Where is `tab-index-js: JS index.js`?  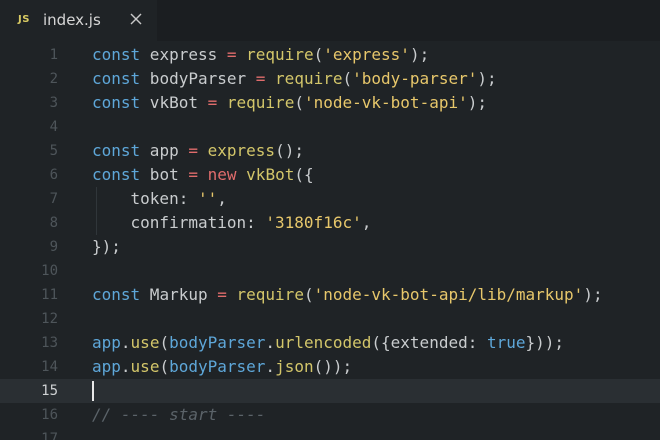 tab-index-js: JS index.js is located at coordinates (78, 20).